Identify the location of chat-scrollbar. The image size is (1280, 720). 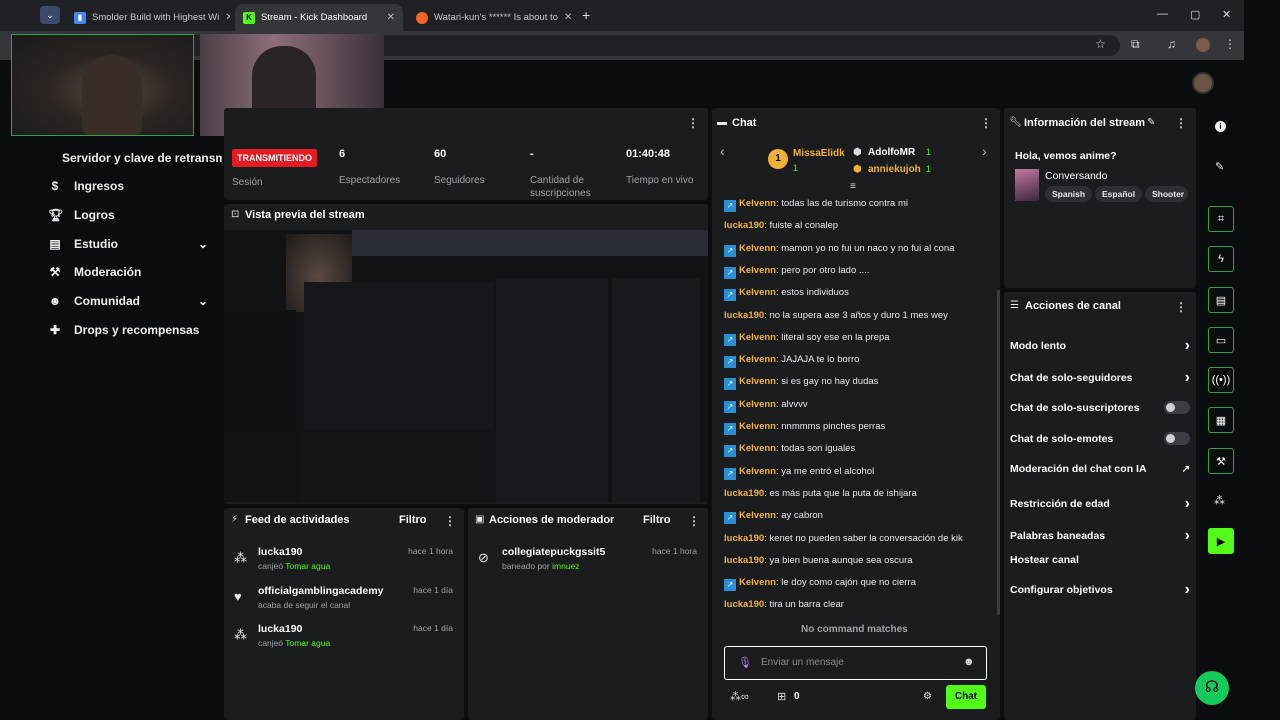
(998, 452).